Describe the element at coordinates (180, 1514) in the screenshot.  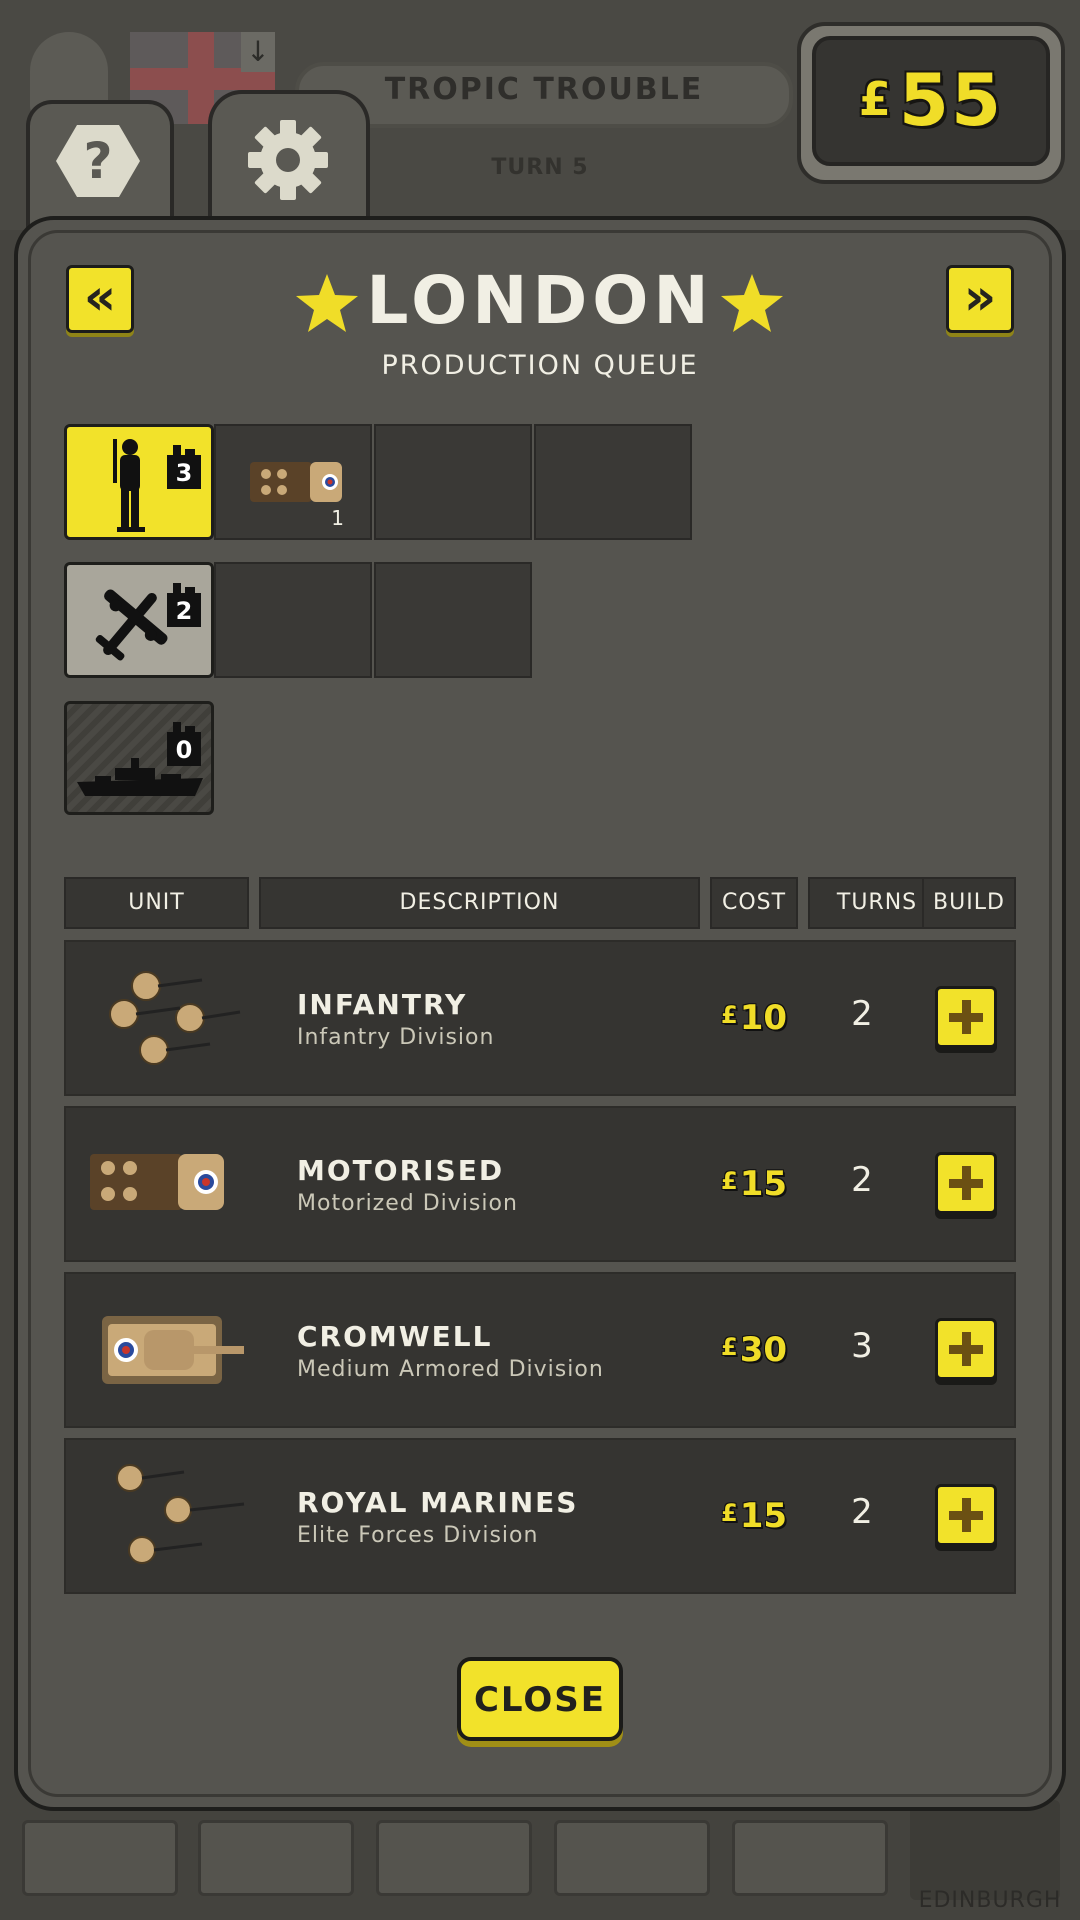
I see `marines-squad-icon` at that location.